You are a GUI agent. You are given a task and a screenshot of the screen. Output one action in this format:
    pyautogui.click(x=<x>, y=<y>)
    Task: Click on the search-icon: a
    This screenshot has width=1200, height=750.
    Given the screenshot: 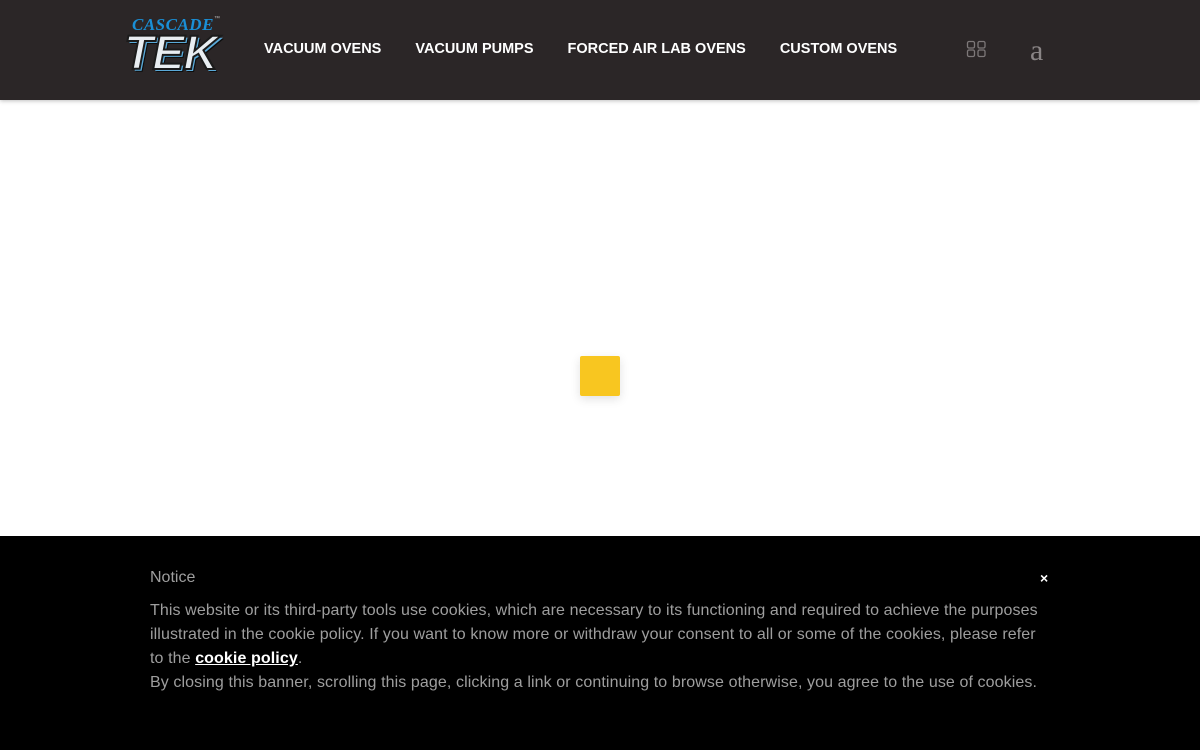 What is the action you would take?
    pyautogui.click(x=1036, y=51)
    